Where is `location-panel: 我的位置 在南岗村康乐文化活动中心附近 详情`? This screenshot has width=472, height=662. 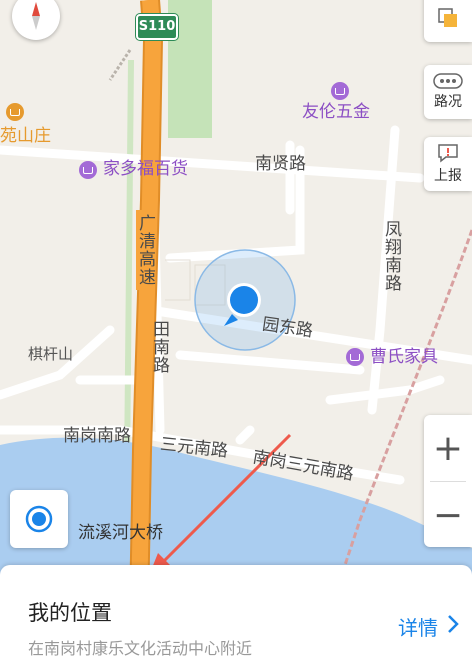 location-panel: 我的位置 在南岗村康乐文化活动中心附近 详情 is located at coordinates (236, 613).